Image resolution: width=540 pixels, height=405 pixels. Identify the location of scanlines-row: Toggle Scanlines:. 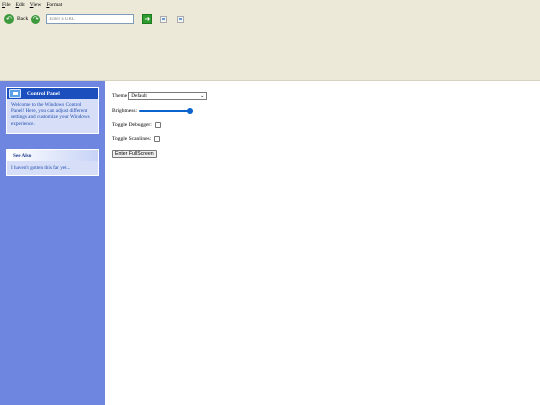
(136, 139).